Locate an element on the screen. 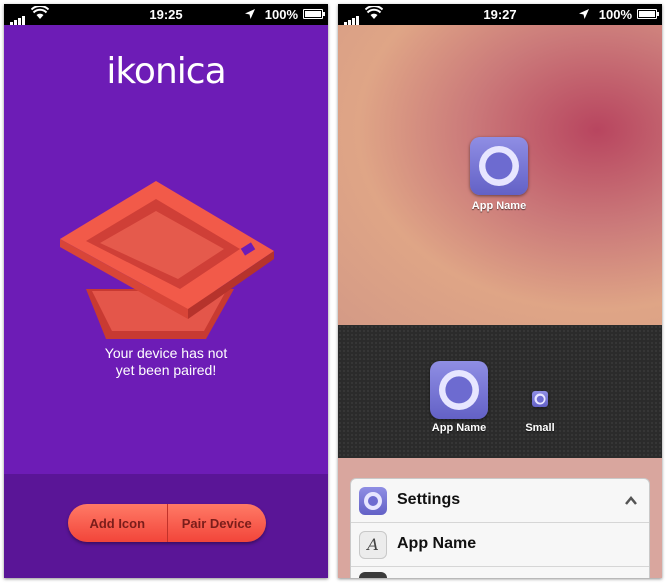 Image resolution: width=668 pixels, height=584 pixels. settings-row-app-name: A App Name is located at coordinates (500, 545).